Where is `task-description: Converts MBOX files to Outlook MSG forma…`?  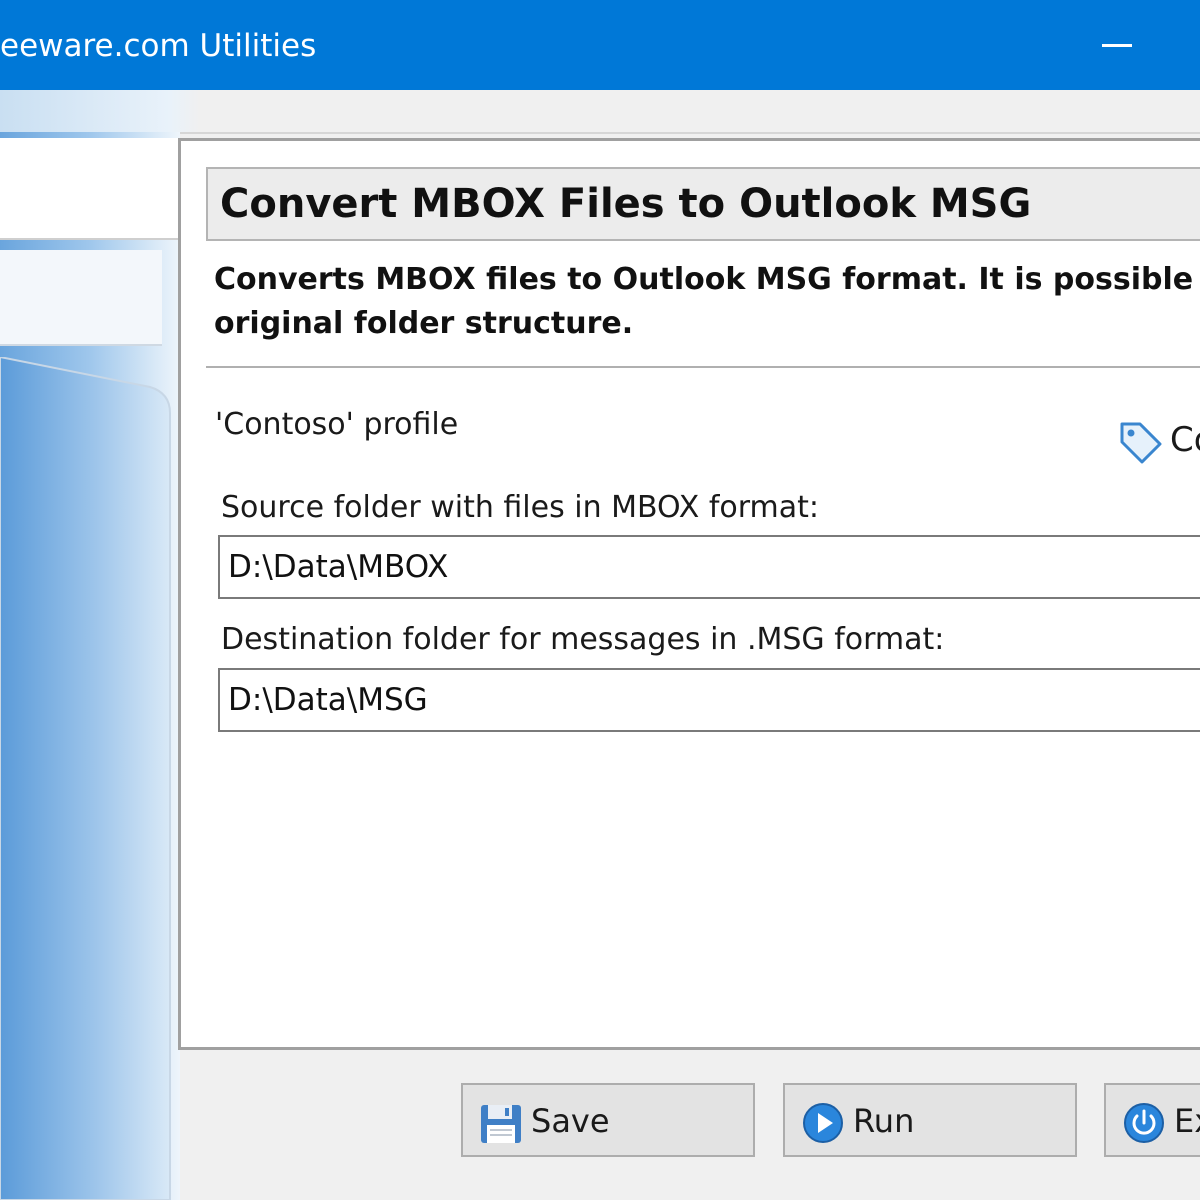 task-description: Converts MBOX files to Outlook MSG forma… is located at coordinates (707, 302).